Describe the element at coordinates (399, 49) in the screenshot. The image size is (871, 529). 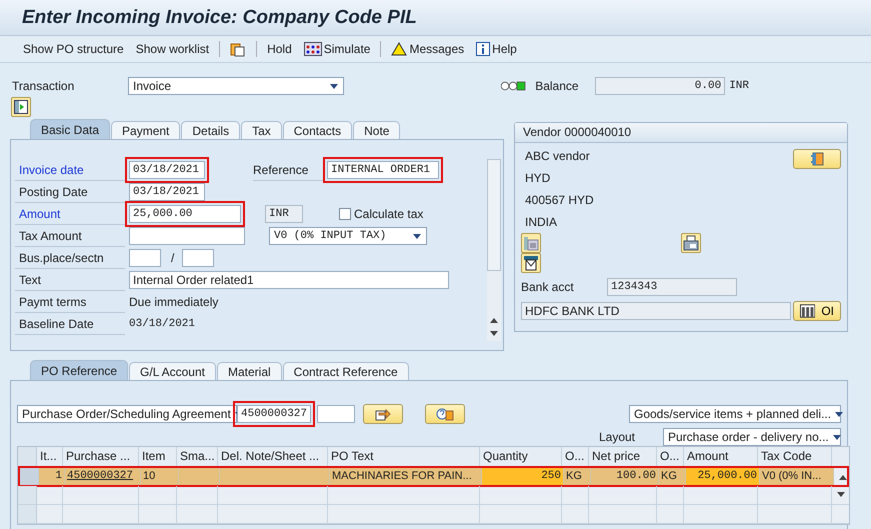
I see `warning-icon` at that location.